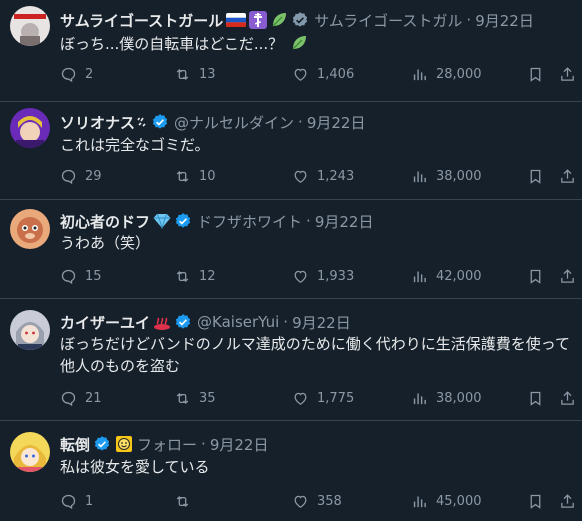 The height and width of the screenshot is (521, 582). I want to click on tweet-text: うわあ（笑）, so click(105, 243).